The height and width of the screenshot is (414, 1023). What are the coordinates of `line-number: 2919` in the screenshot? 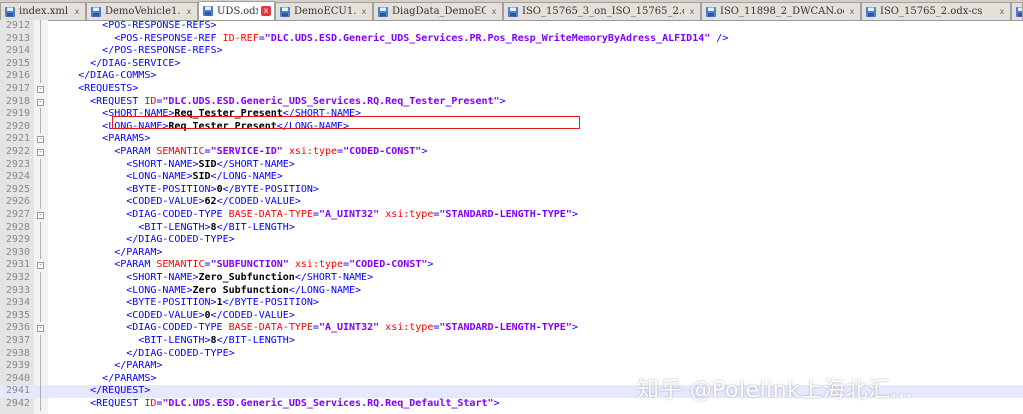 It's located at (17, 114).